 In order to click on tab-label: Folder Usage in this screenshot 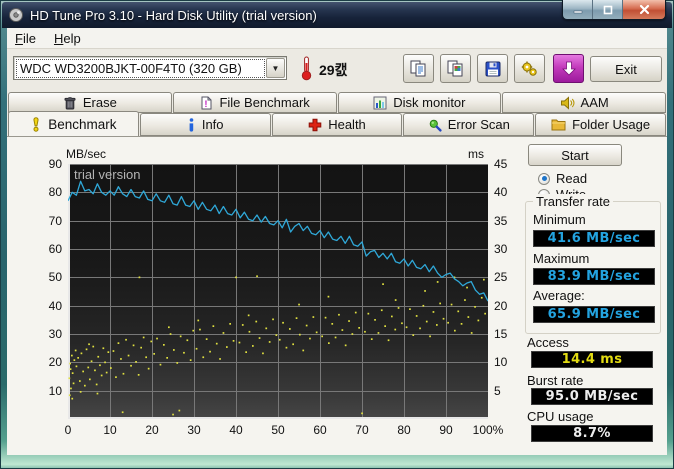, I will do `click(611, 124)`.